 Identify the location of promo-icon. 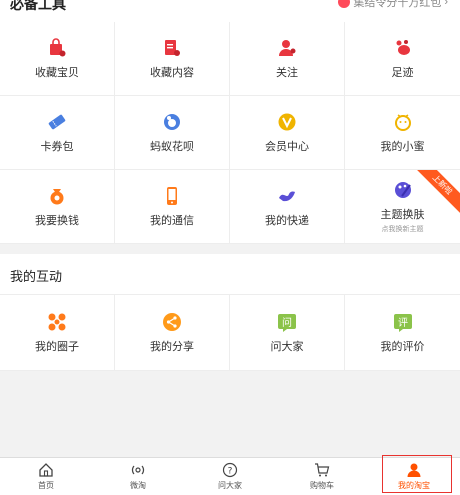
(344, 4).